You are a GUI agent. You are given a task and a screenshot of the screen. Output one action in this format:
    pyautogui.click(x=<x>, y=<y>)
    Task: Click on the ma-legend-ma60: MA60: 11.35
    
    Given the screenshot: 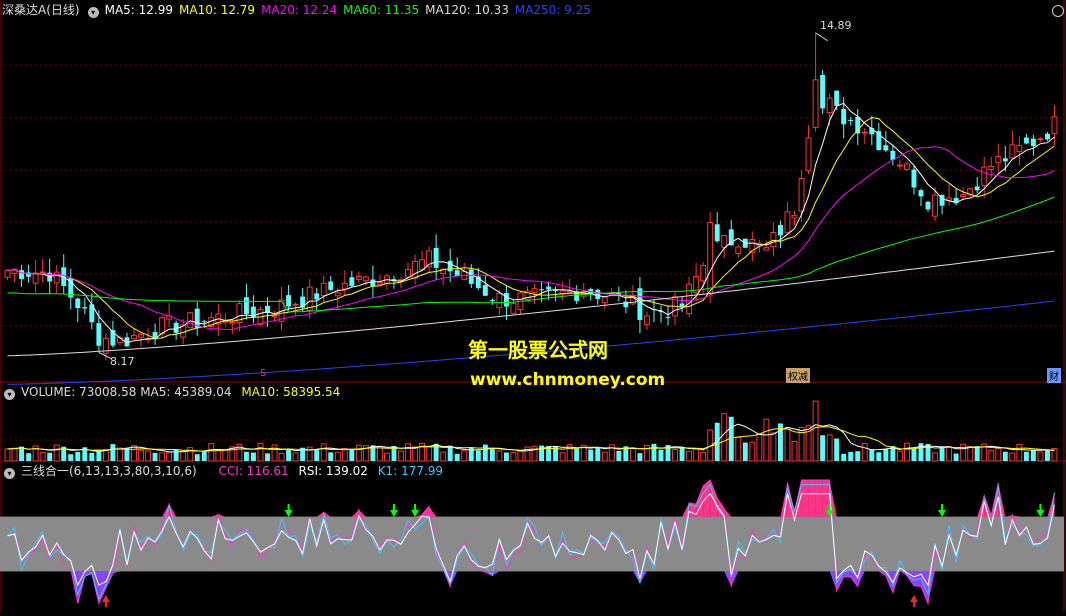 What is the action you would take?
    pyautogui.click(x=381, y=10)
    